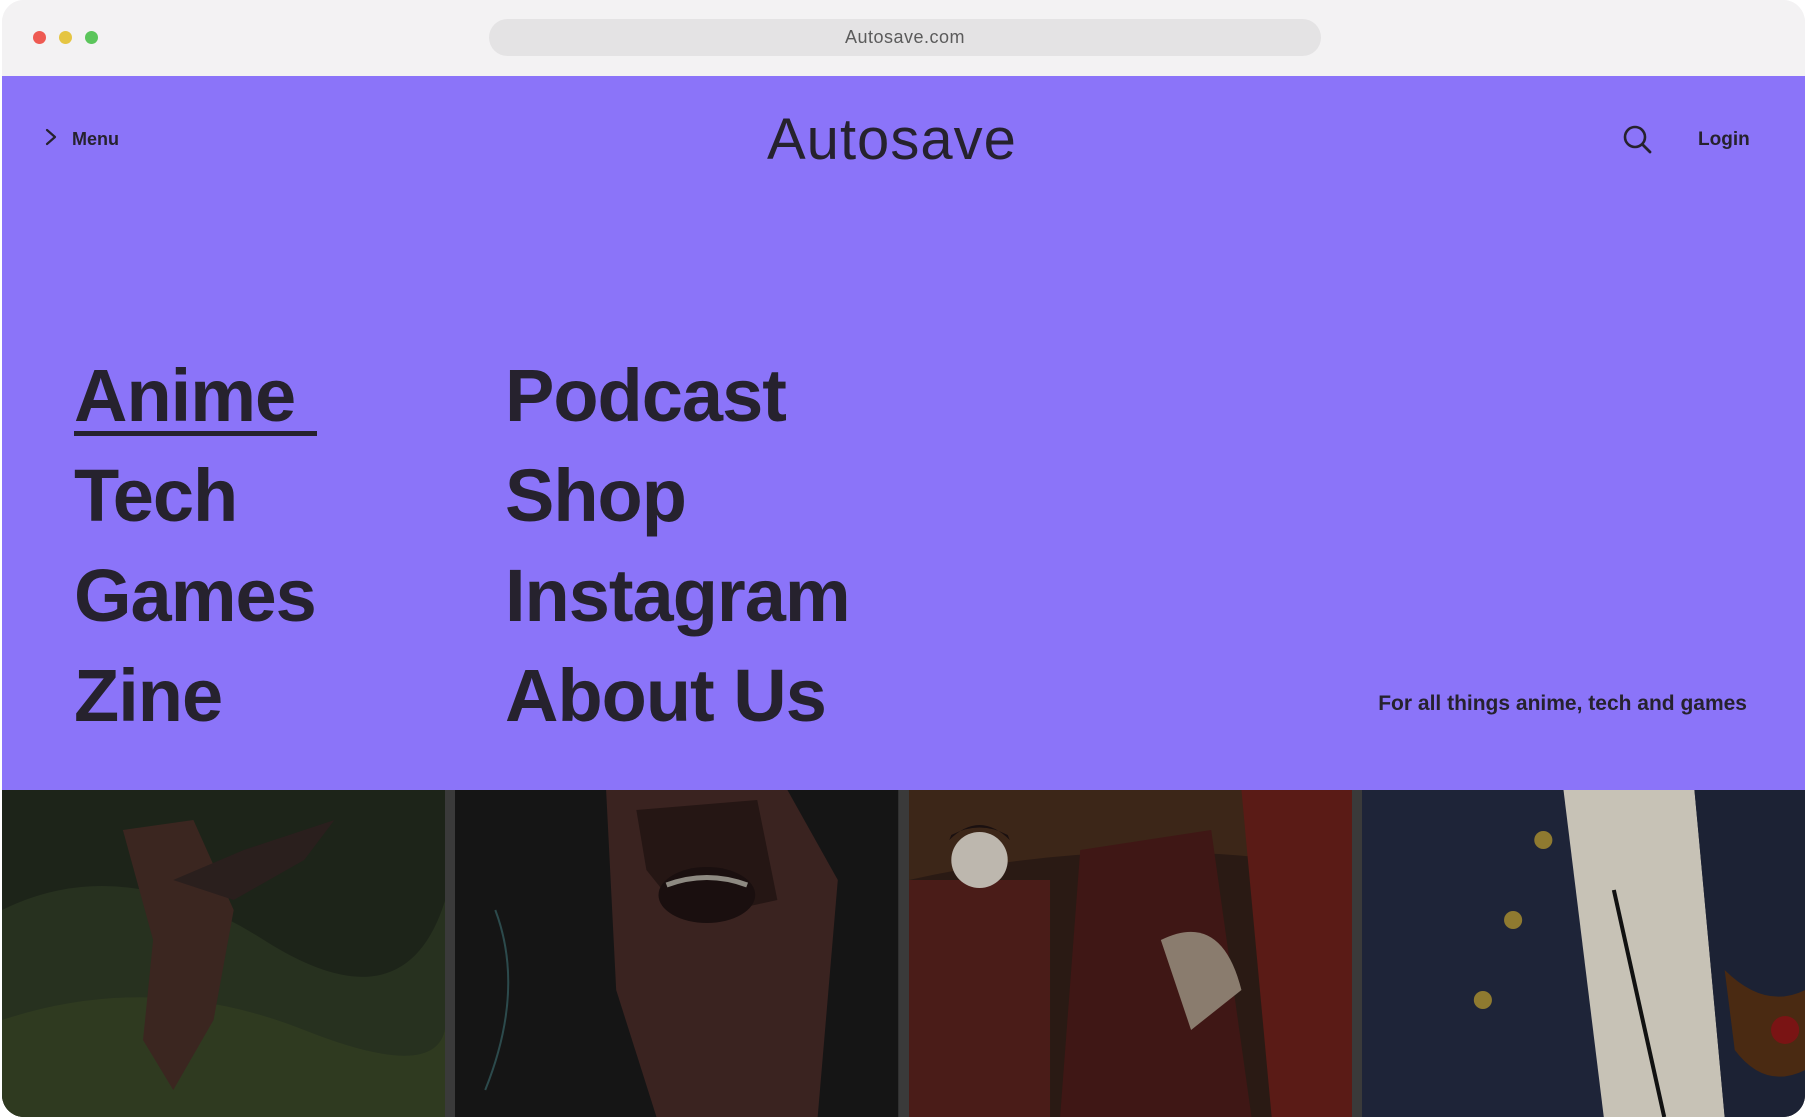  I want to click on minimize-dot, so click(65, 37).